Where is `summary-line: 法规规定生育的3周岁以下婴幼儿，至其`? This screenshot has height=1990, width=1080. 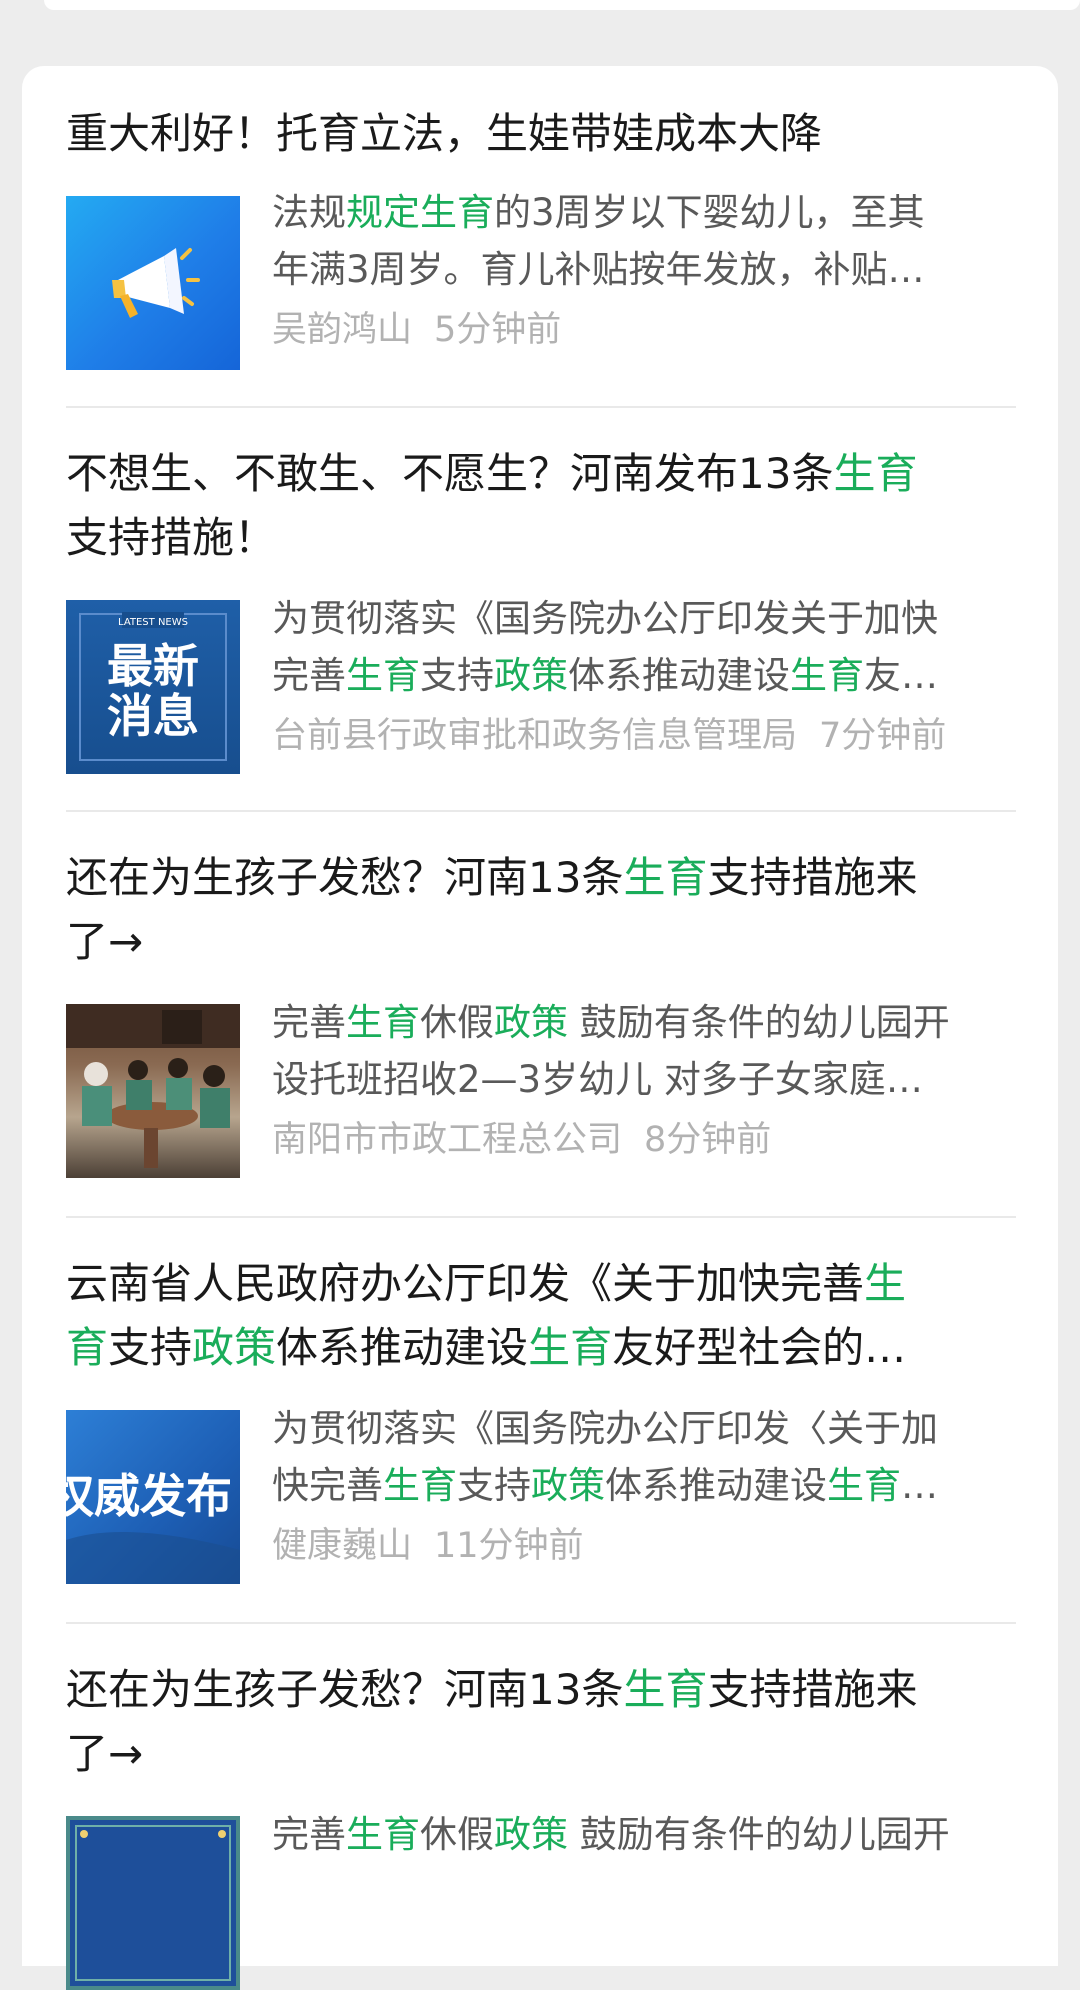 summary-line: 法规规定生育的3周岁以下婴幼儿，至其 is located at coordinates (644, 212).